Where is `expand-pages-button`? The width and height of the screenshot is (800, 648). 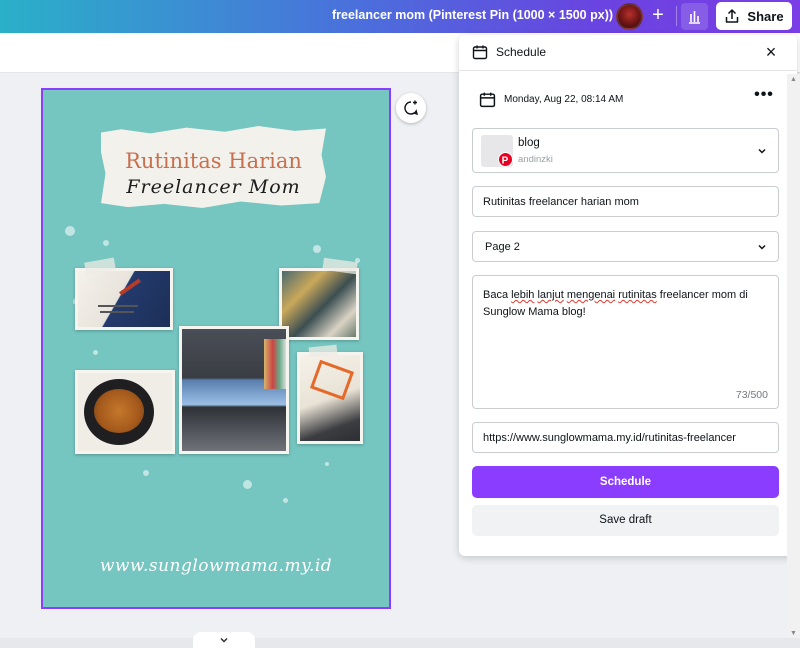 expand-pages-button is located at coordinates (224, 640).